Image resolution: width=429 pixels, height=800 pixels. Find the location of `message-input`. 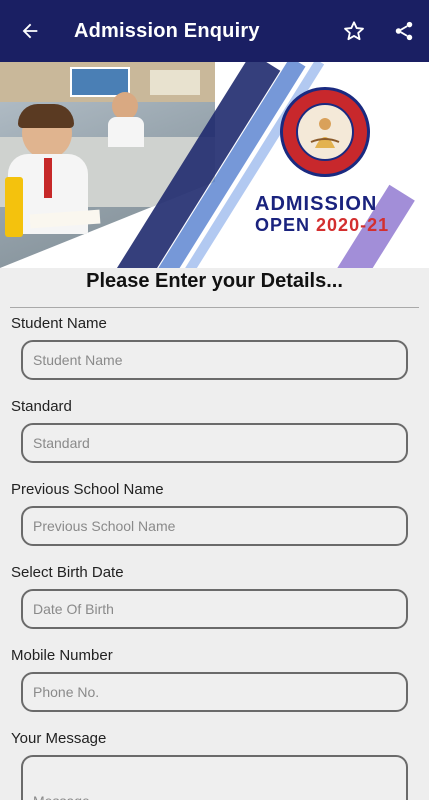

message-input is located at coordinates (214, 777).